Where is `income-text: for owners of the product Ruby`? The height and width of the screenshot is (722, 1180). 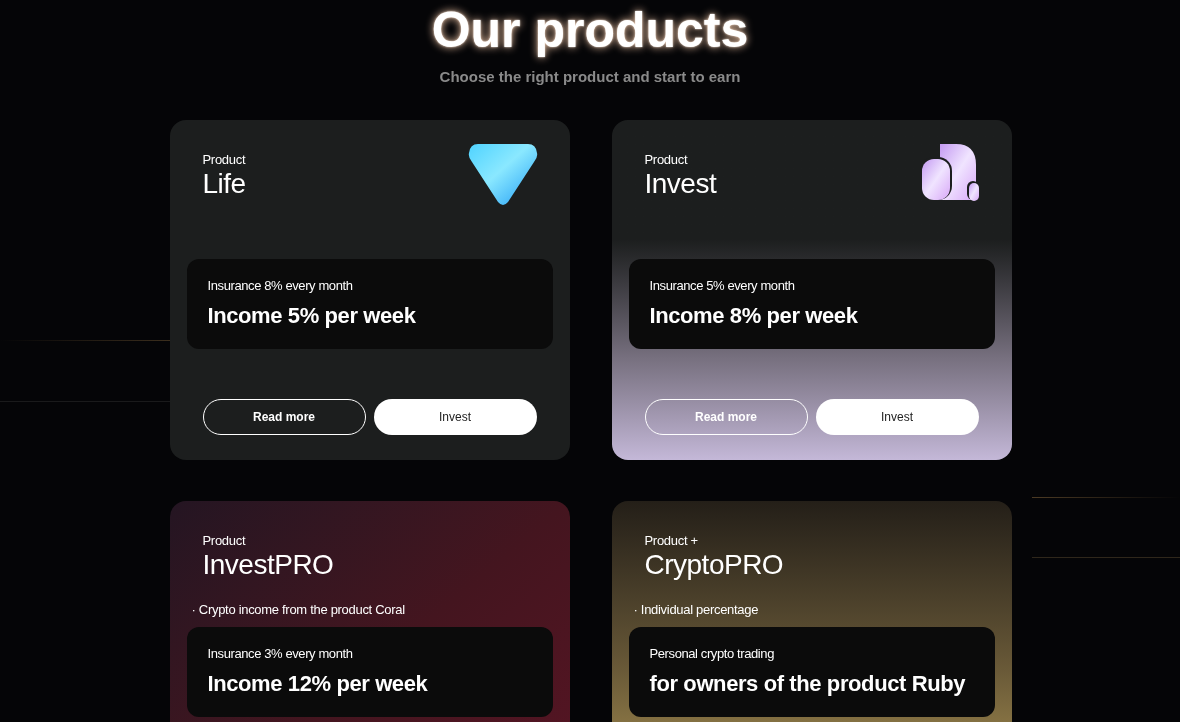 income-text: for owners of the product Ruby is located at coordinates (808, 684).